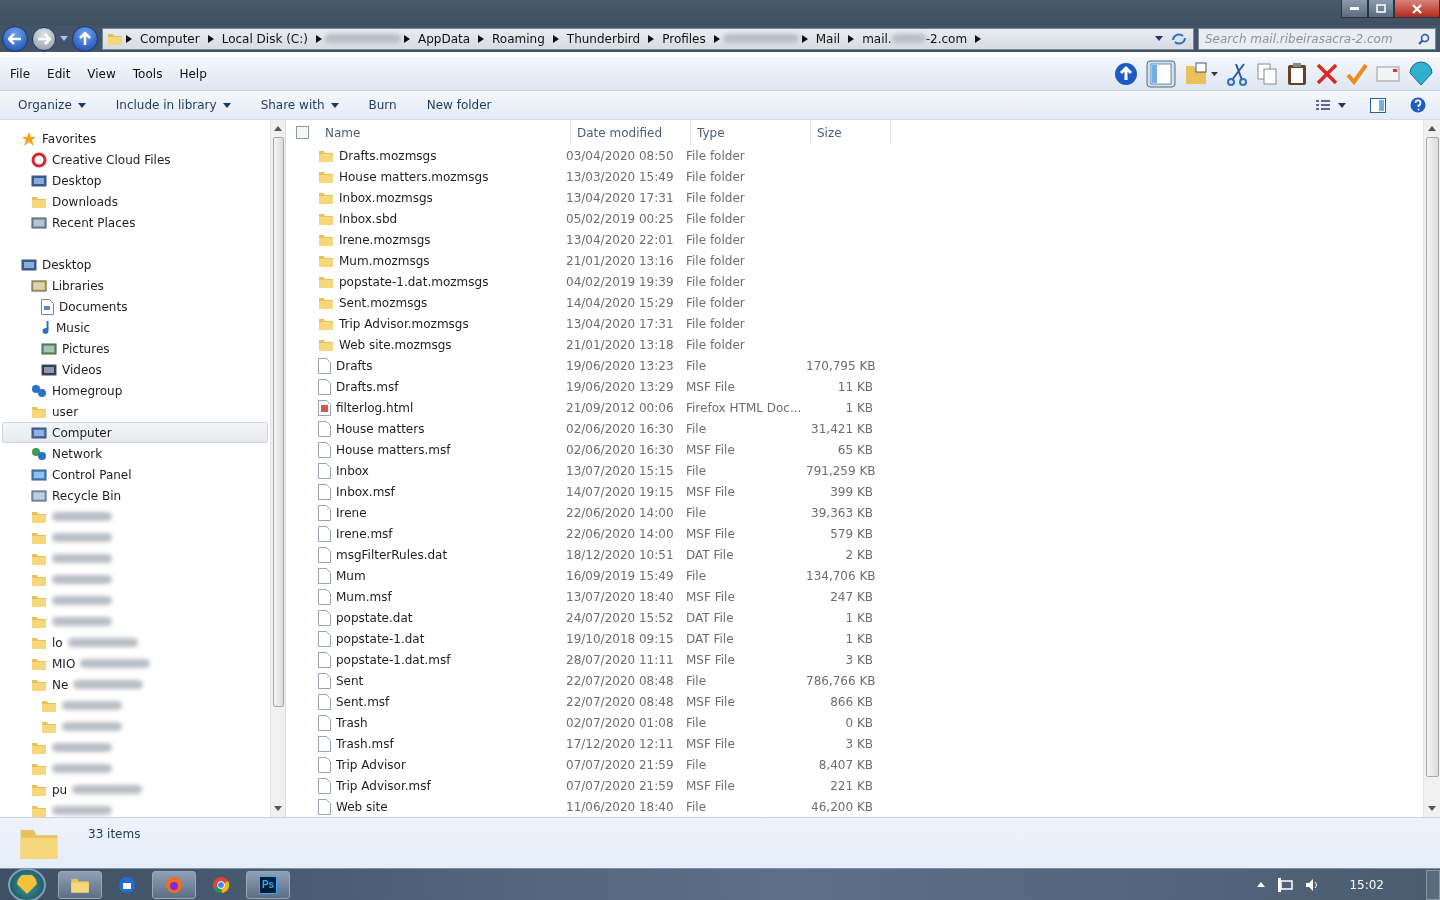  Describe the element at coordinates (135, 432) in the screenshot. I see `navigation-item: Computer` at that location.